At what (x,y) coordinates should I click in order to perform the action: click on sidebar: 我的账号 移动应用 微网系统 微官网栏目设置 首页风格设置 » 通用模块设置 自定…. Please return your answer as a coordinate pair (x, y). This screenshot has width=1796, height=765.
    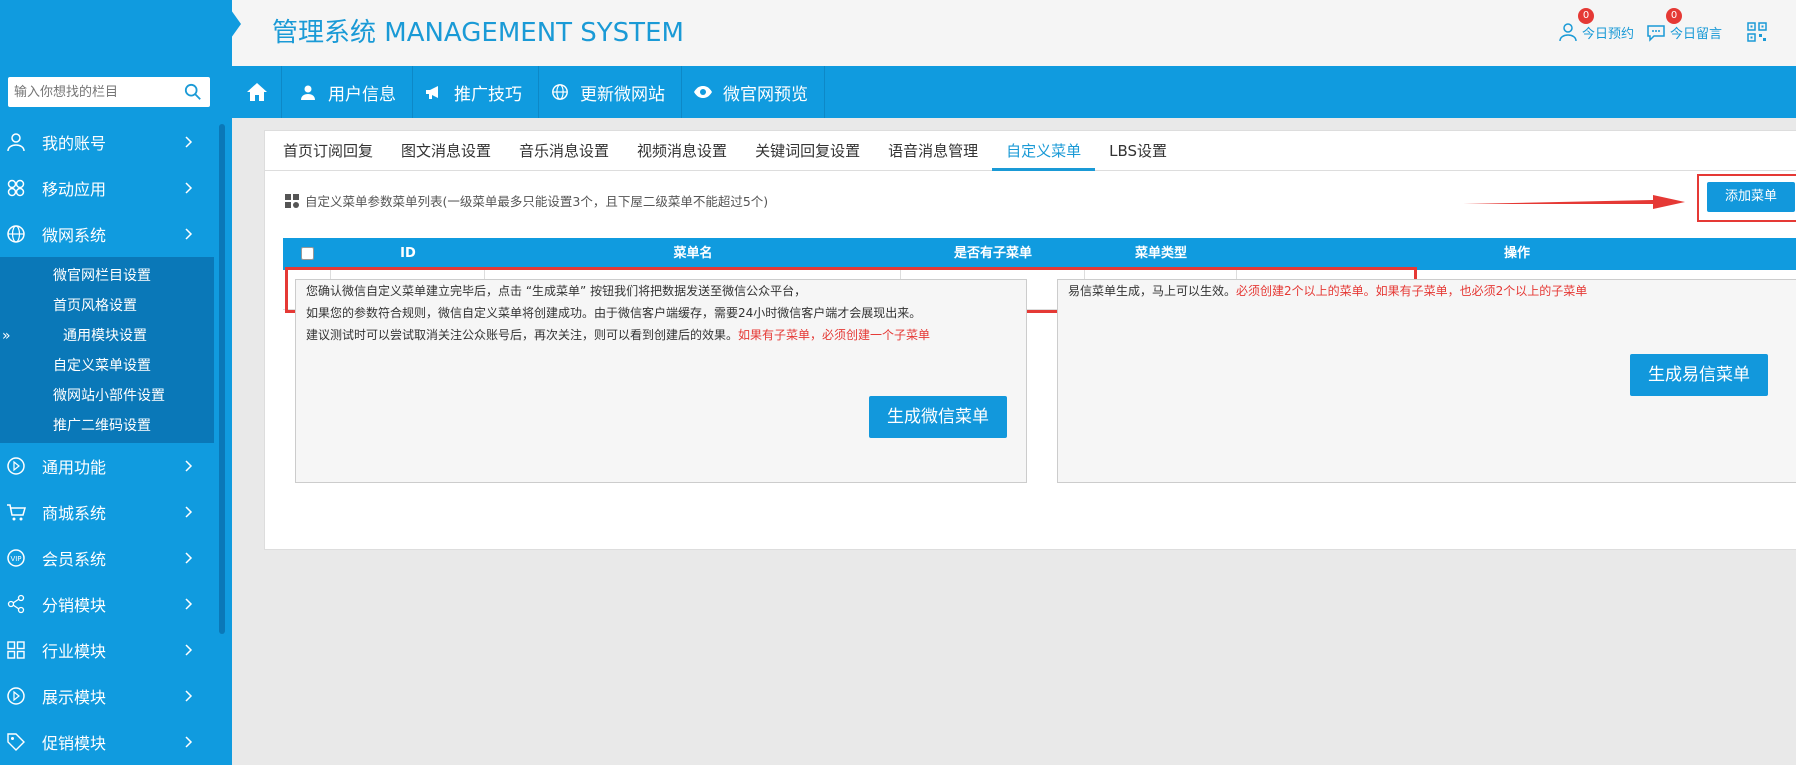
    Looking at the image, I should click on (116, 382).